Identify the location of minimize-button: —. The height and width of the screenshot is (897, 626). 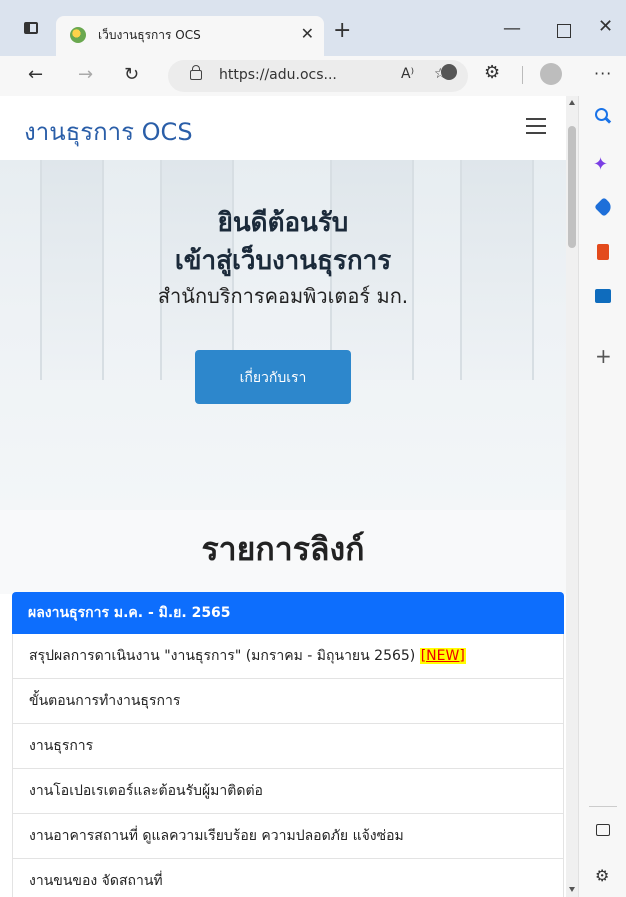
(512, 28).